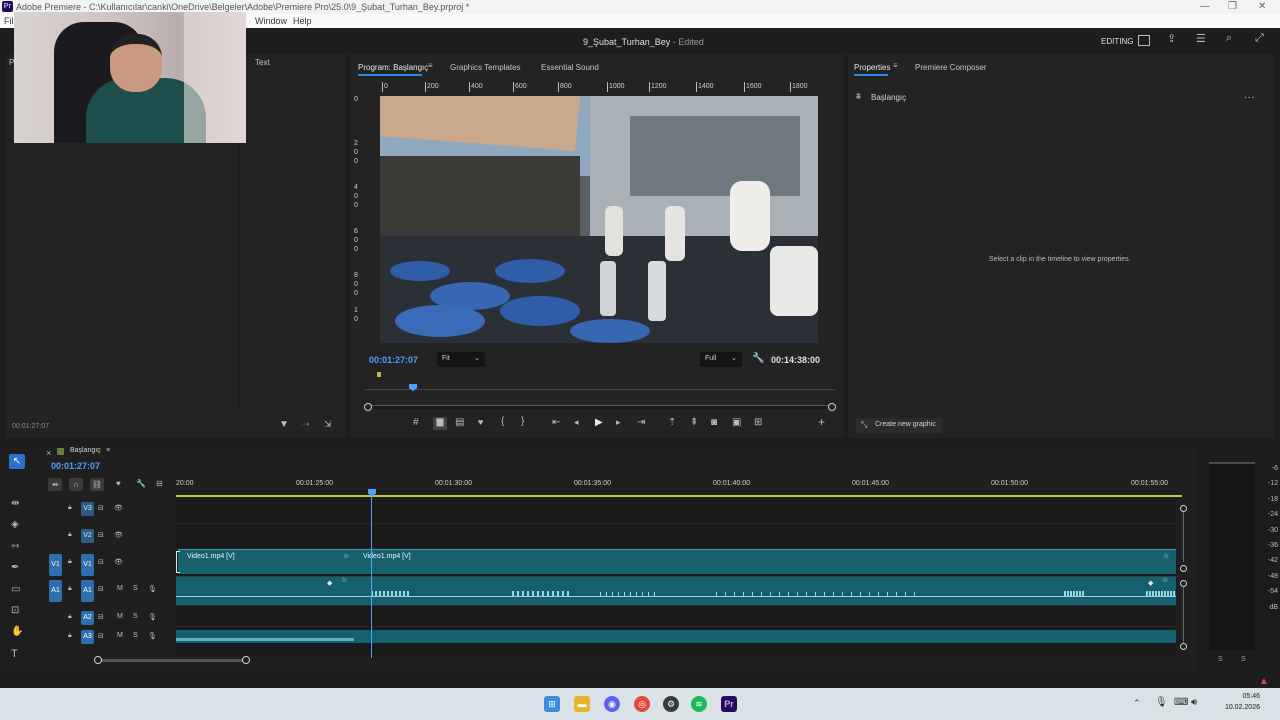 This screenshot has height=720, width=1280. What do you see at coordinates (556, 423) in the screenshot?
I see `go-to-in-icon: ⇤` at bounding box center [556, 423].